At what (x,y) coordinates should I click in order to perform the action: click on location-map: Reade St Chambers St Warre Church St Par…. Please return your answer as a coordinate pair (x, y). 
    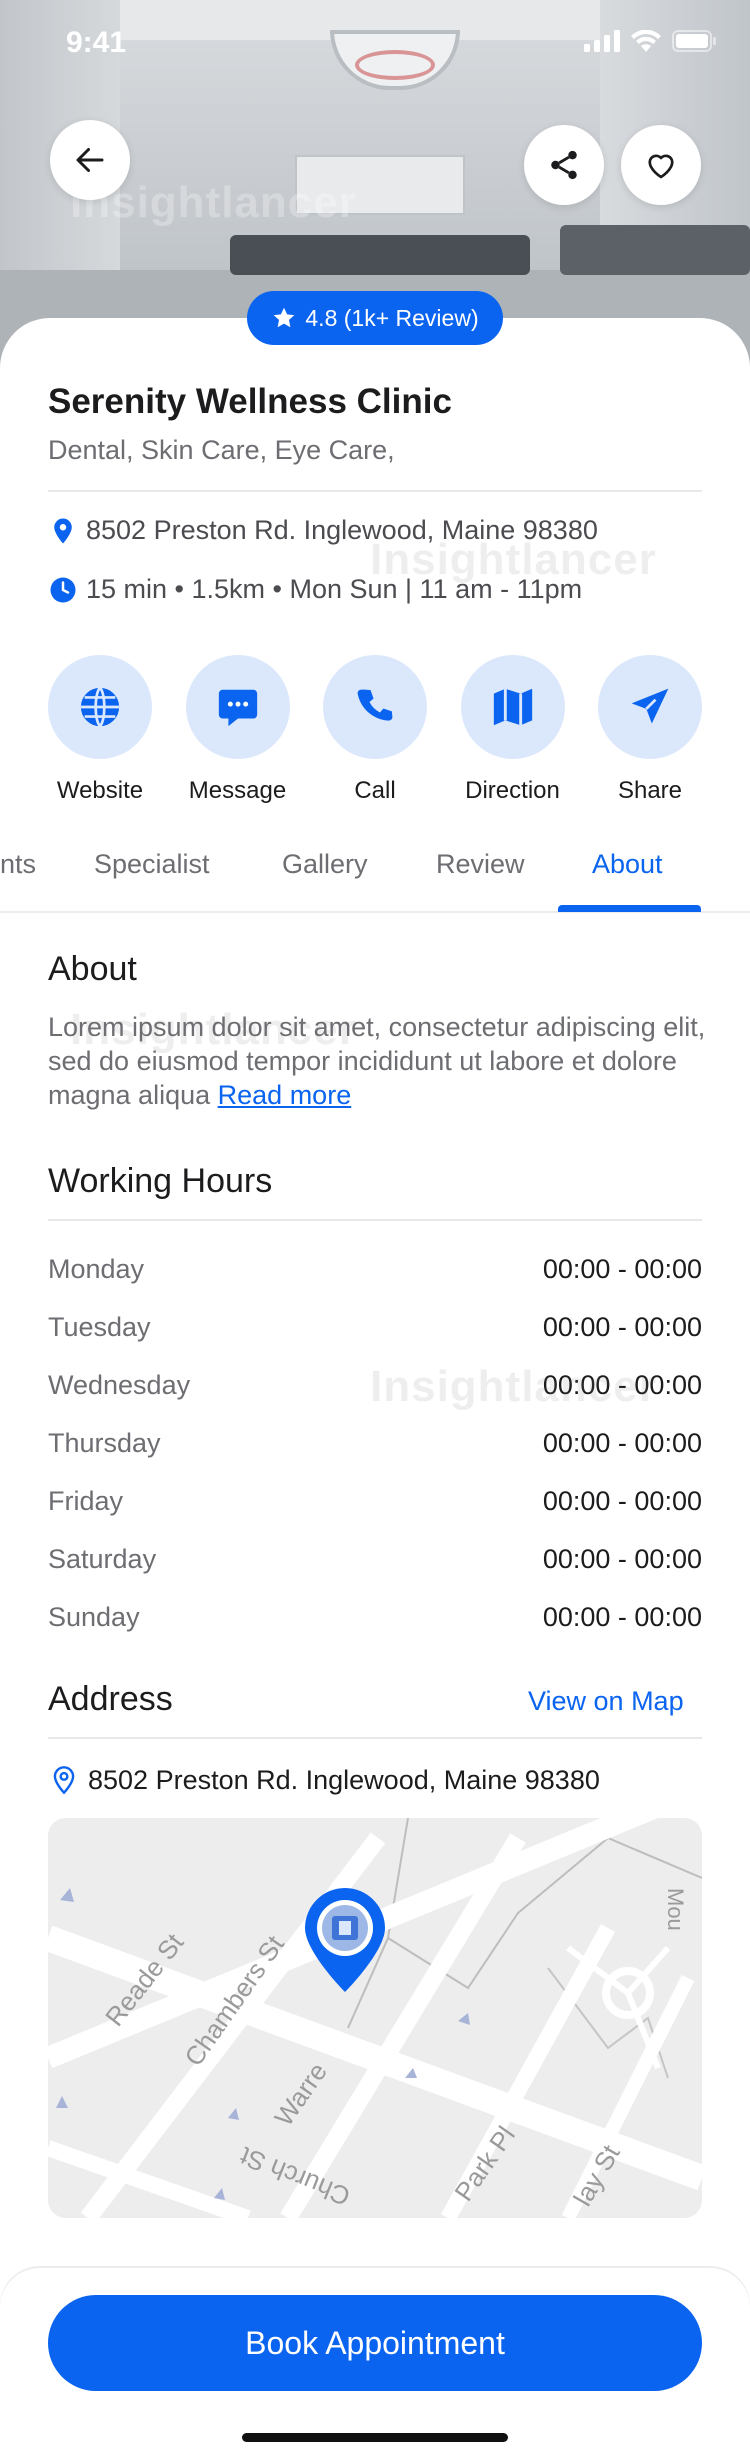
    Looking at the image, I should click on (375, 2018).